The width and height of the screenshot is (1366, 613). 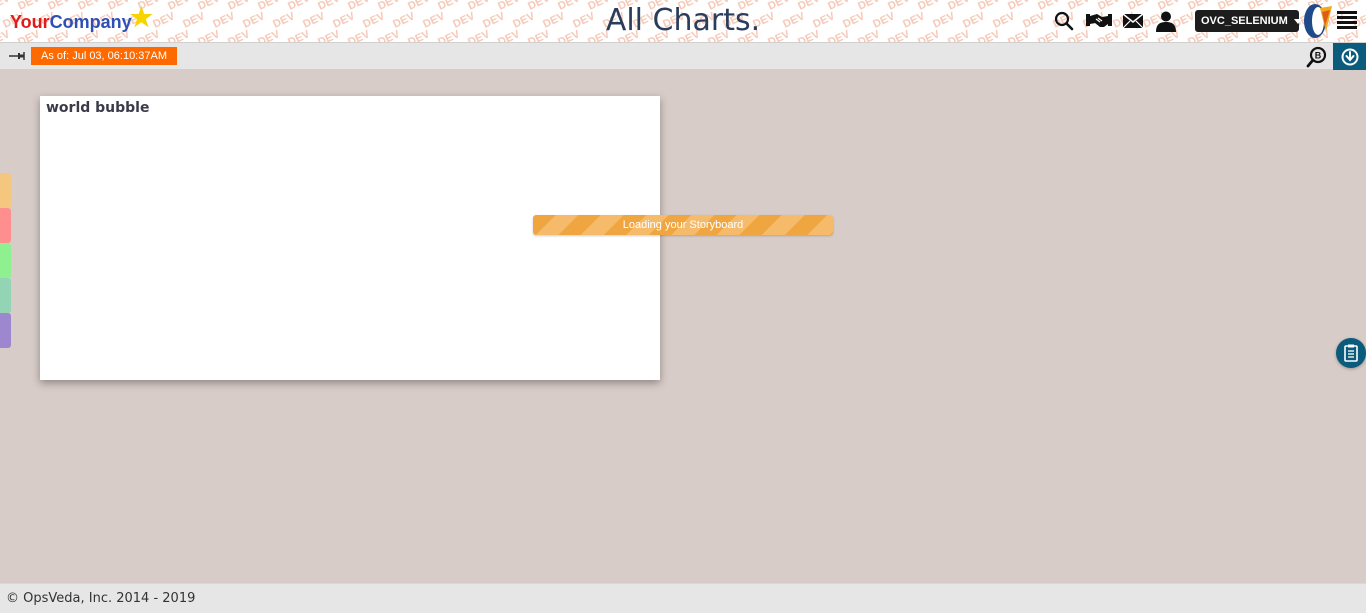 What do you see at coordinates (17, 56) in the screenshot?
I see `pin-icon` at bounding box center [17, 56].